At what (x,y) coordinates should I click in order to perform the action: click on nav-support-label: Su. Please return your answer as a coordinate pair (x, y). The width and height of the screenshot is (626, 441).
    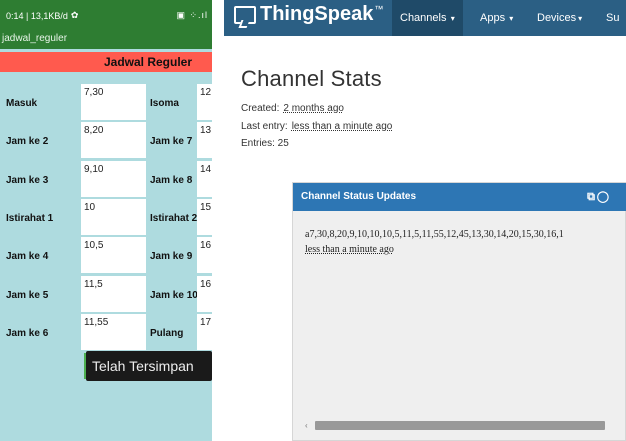
    Looking at the image, I should click on (613, 18).